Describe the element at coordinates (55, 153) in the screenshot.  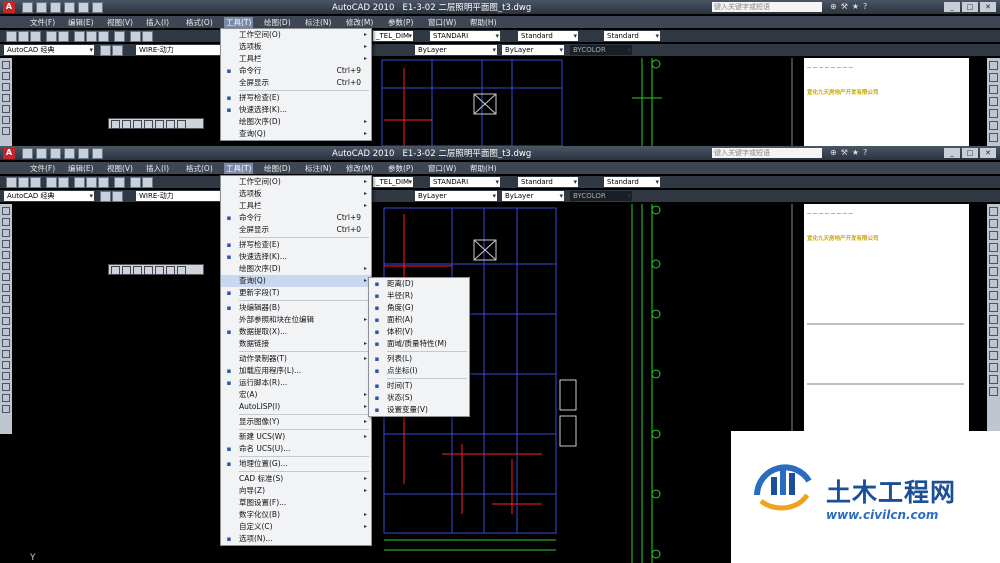
I see `save-icon` at that location.